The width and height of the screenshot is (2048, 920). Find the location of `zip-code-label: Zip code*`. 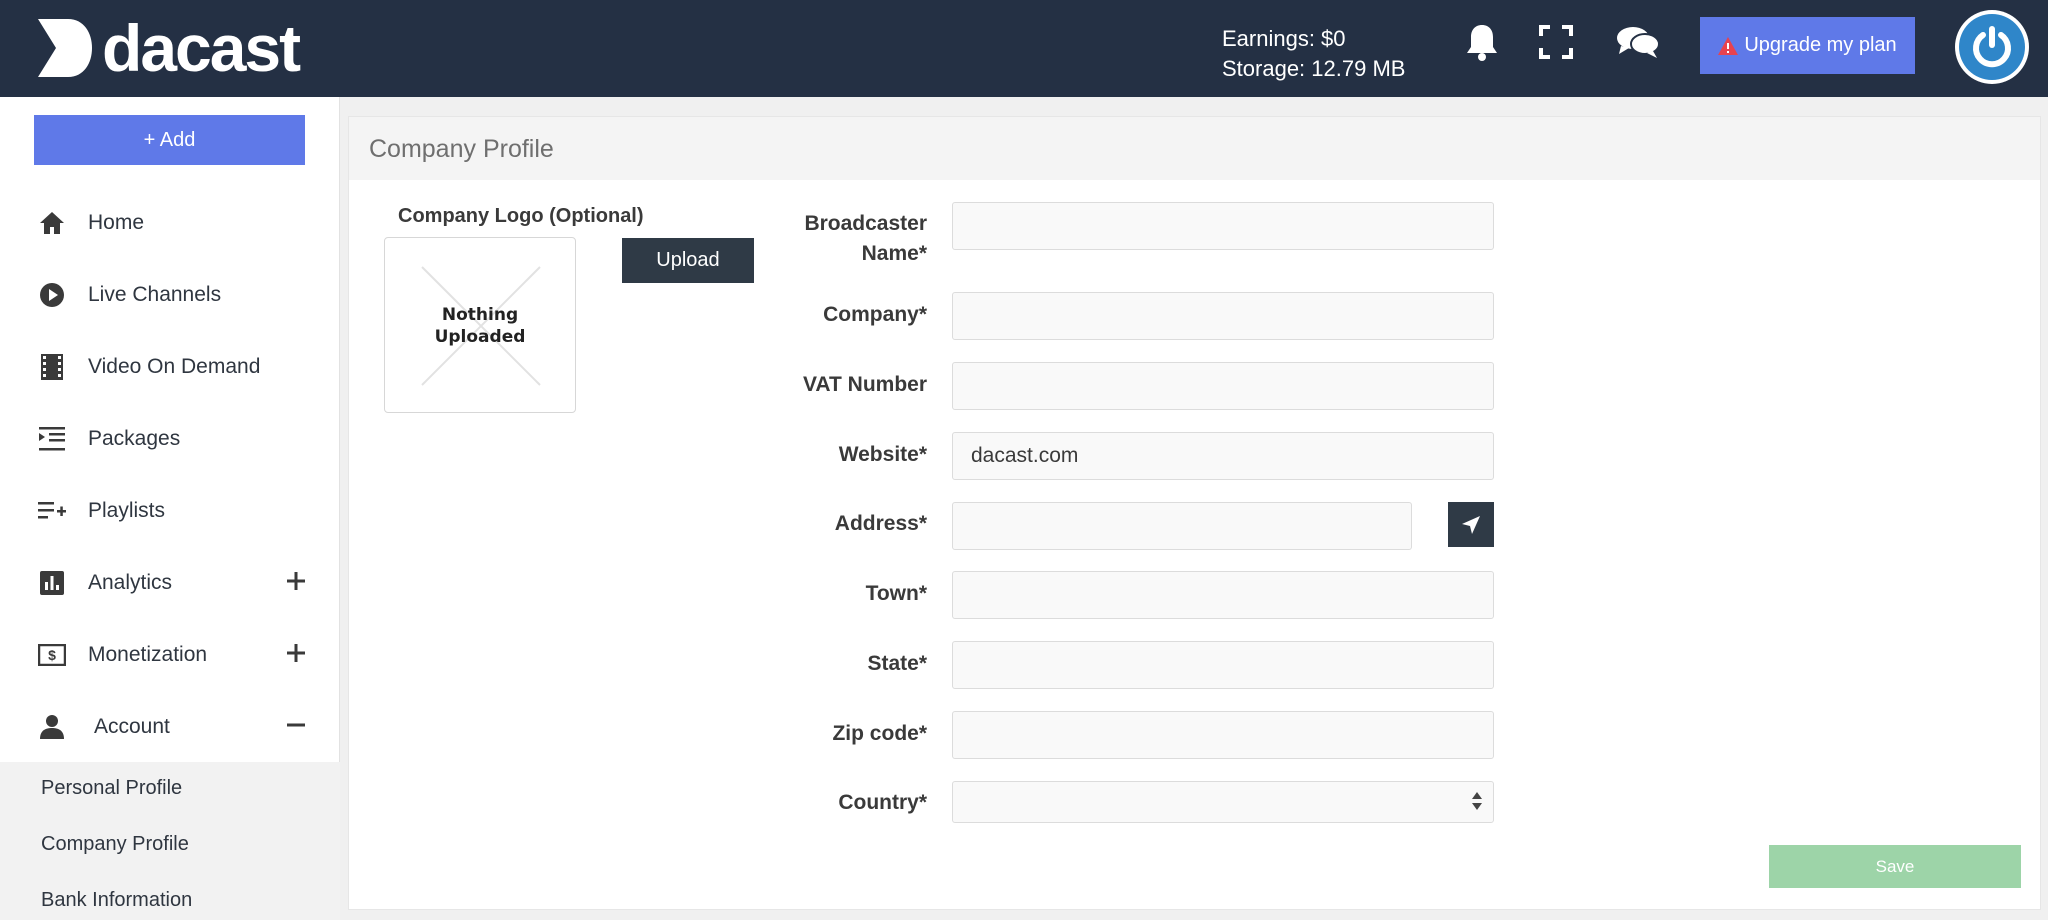

zip-code-label: Zip code* is located at coordinates (879, 733).